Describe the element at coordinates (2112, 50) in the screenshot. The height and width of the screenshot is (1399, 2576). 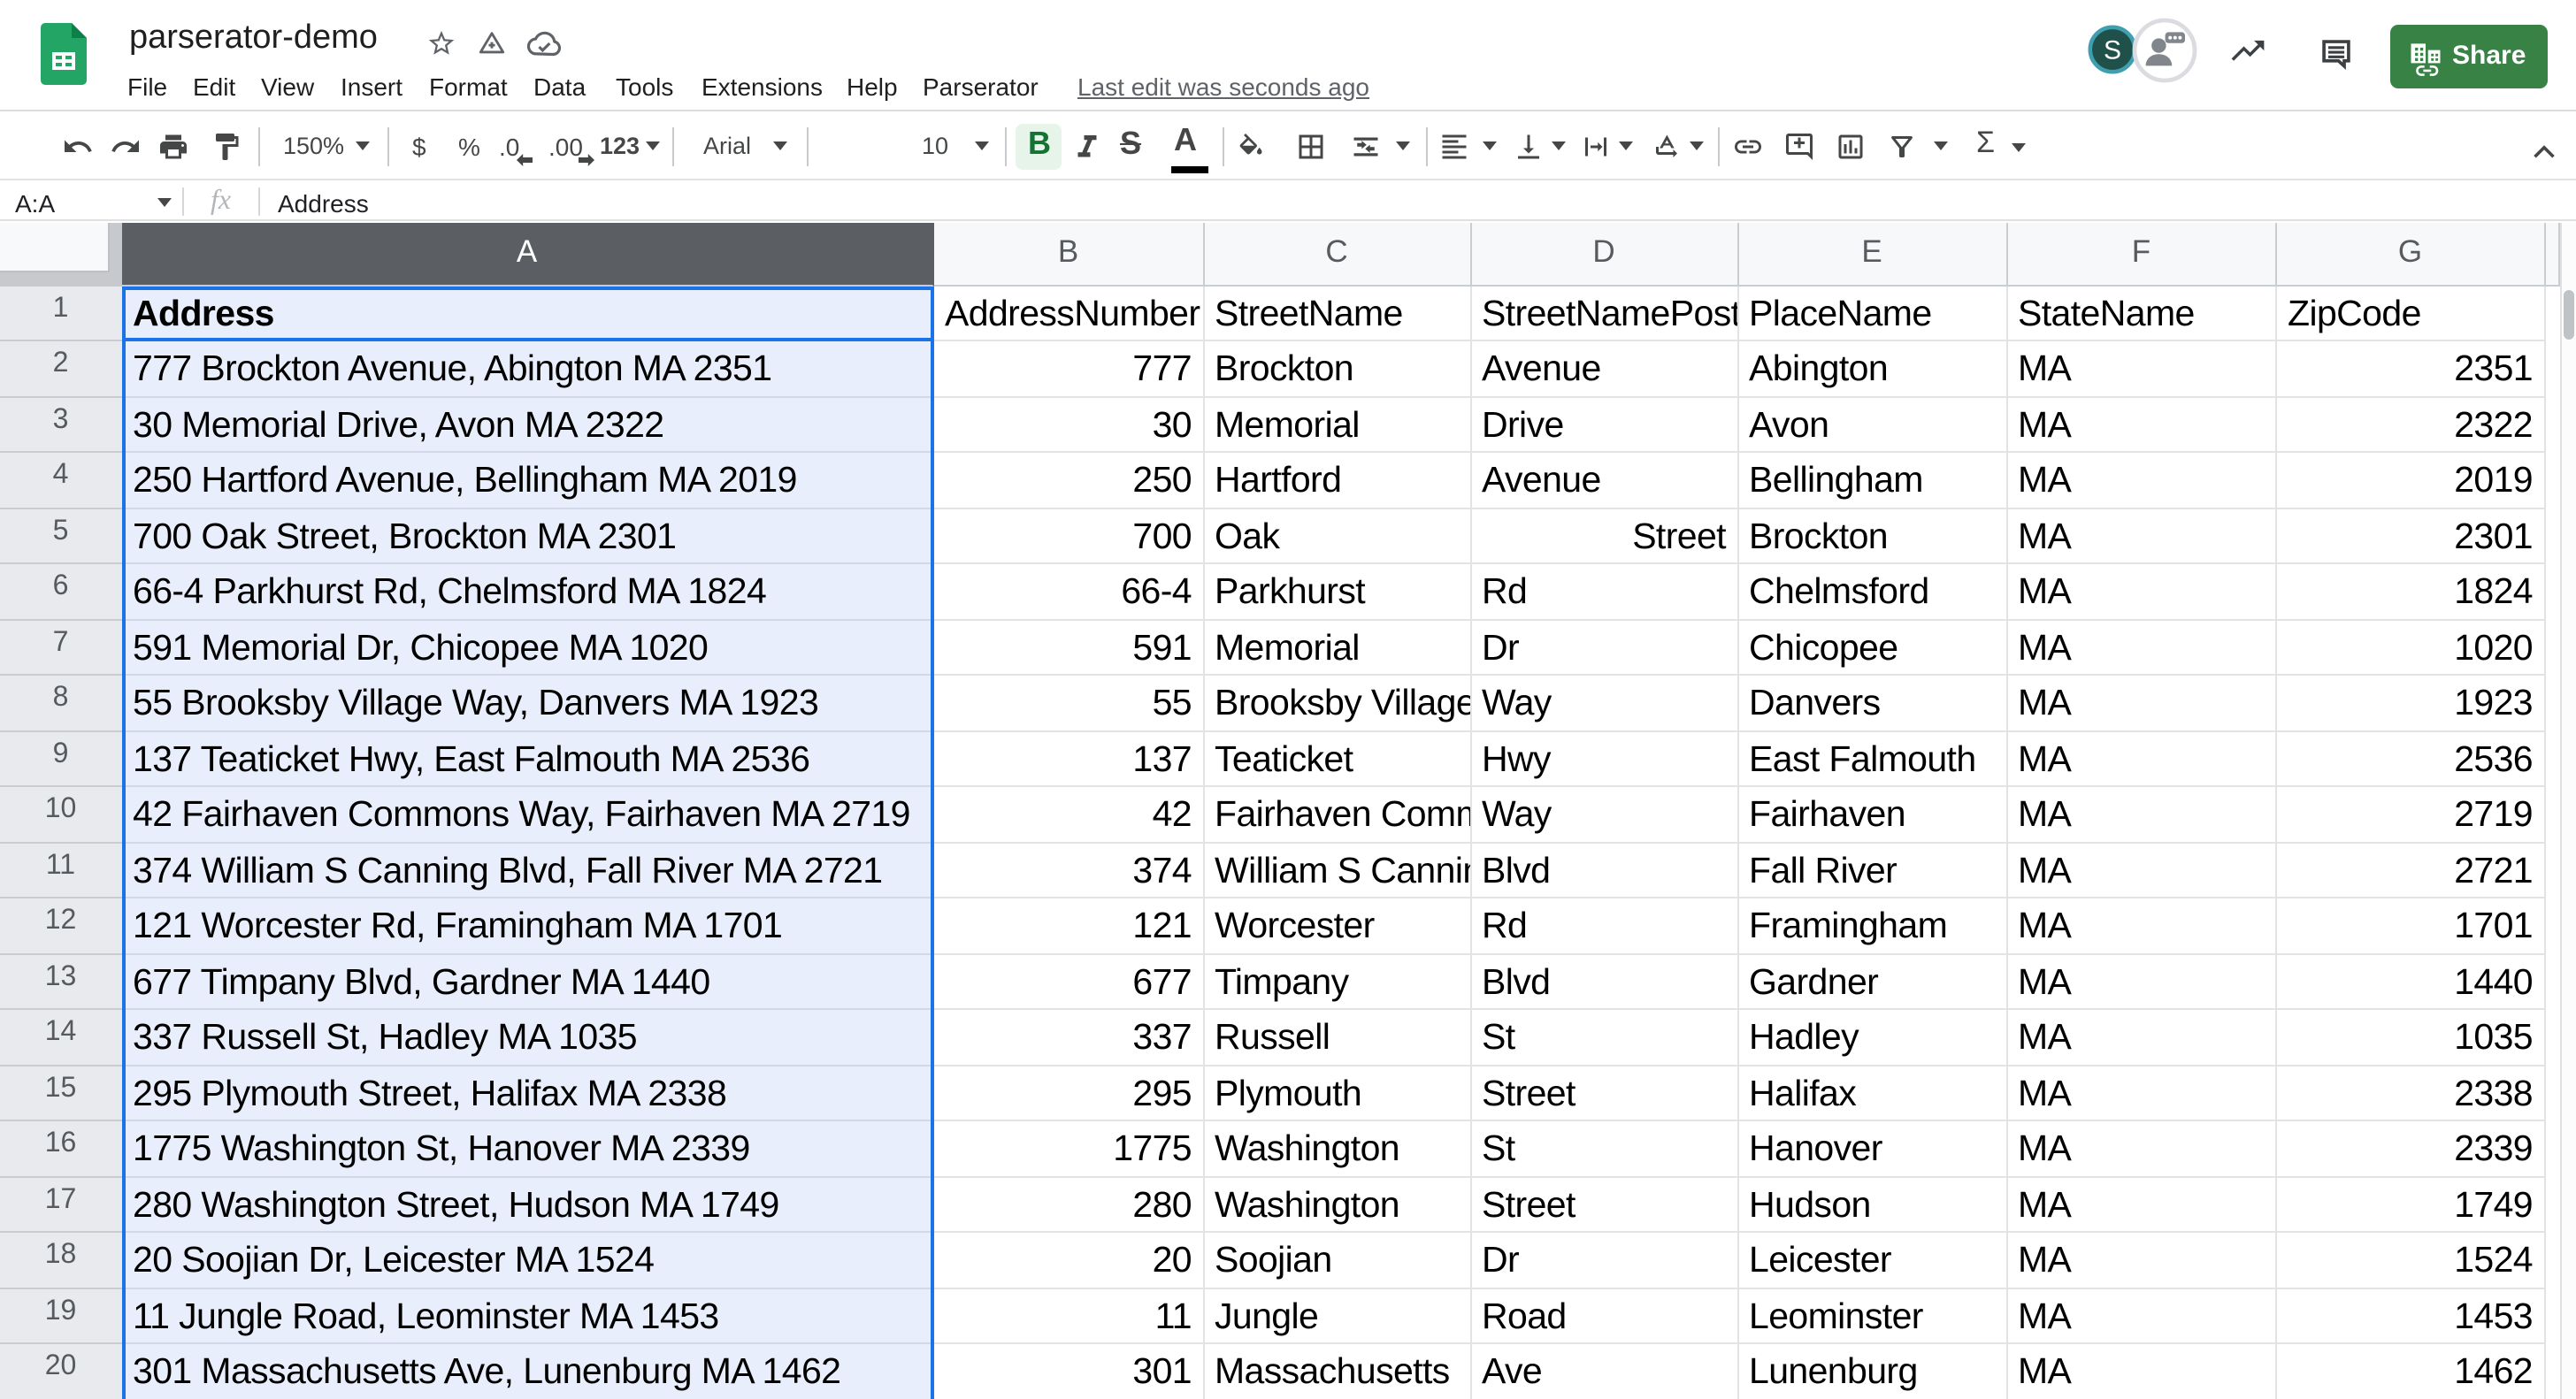
I see `svg-text: S` at that location.